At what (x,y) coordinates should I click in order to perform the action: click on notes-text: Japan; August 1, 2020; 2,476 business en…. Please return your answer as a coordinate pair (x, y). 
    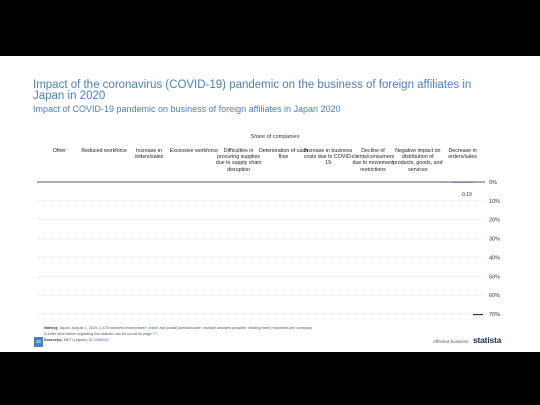
    Looking at the image, I should click on (185, 328).